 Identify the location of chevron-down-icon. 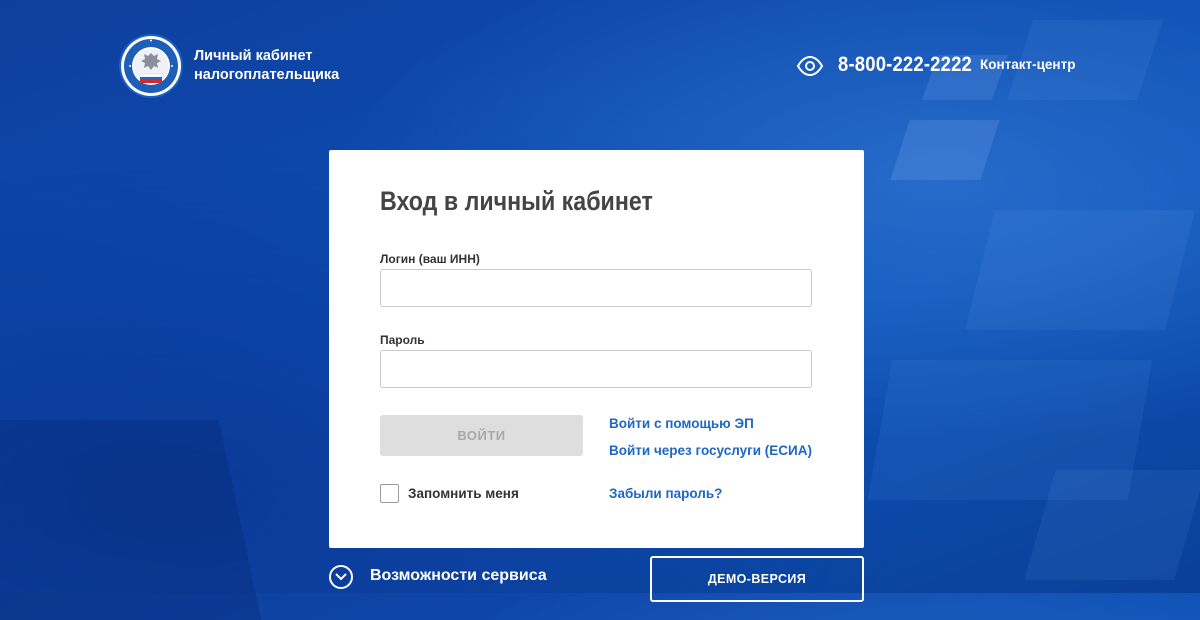
(341, 577).